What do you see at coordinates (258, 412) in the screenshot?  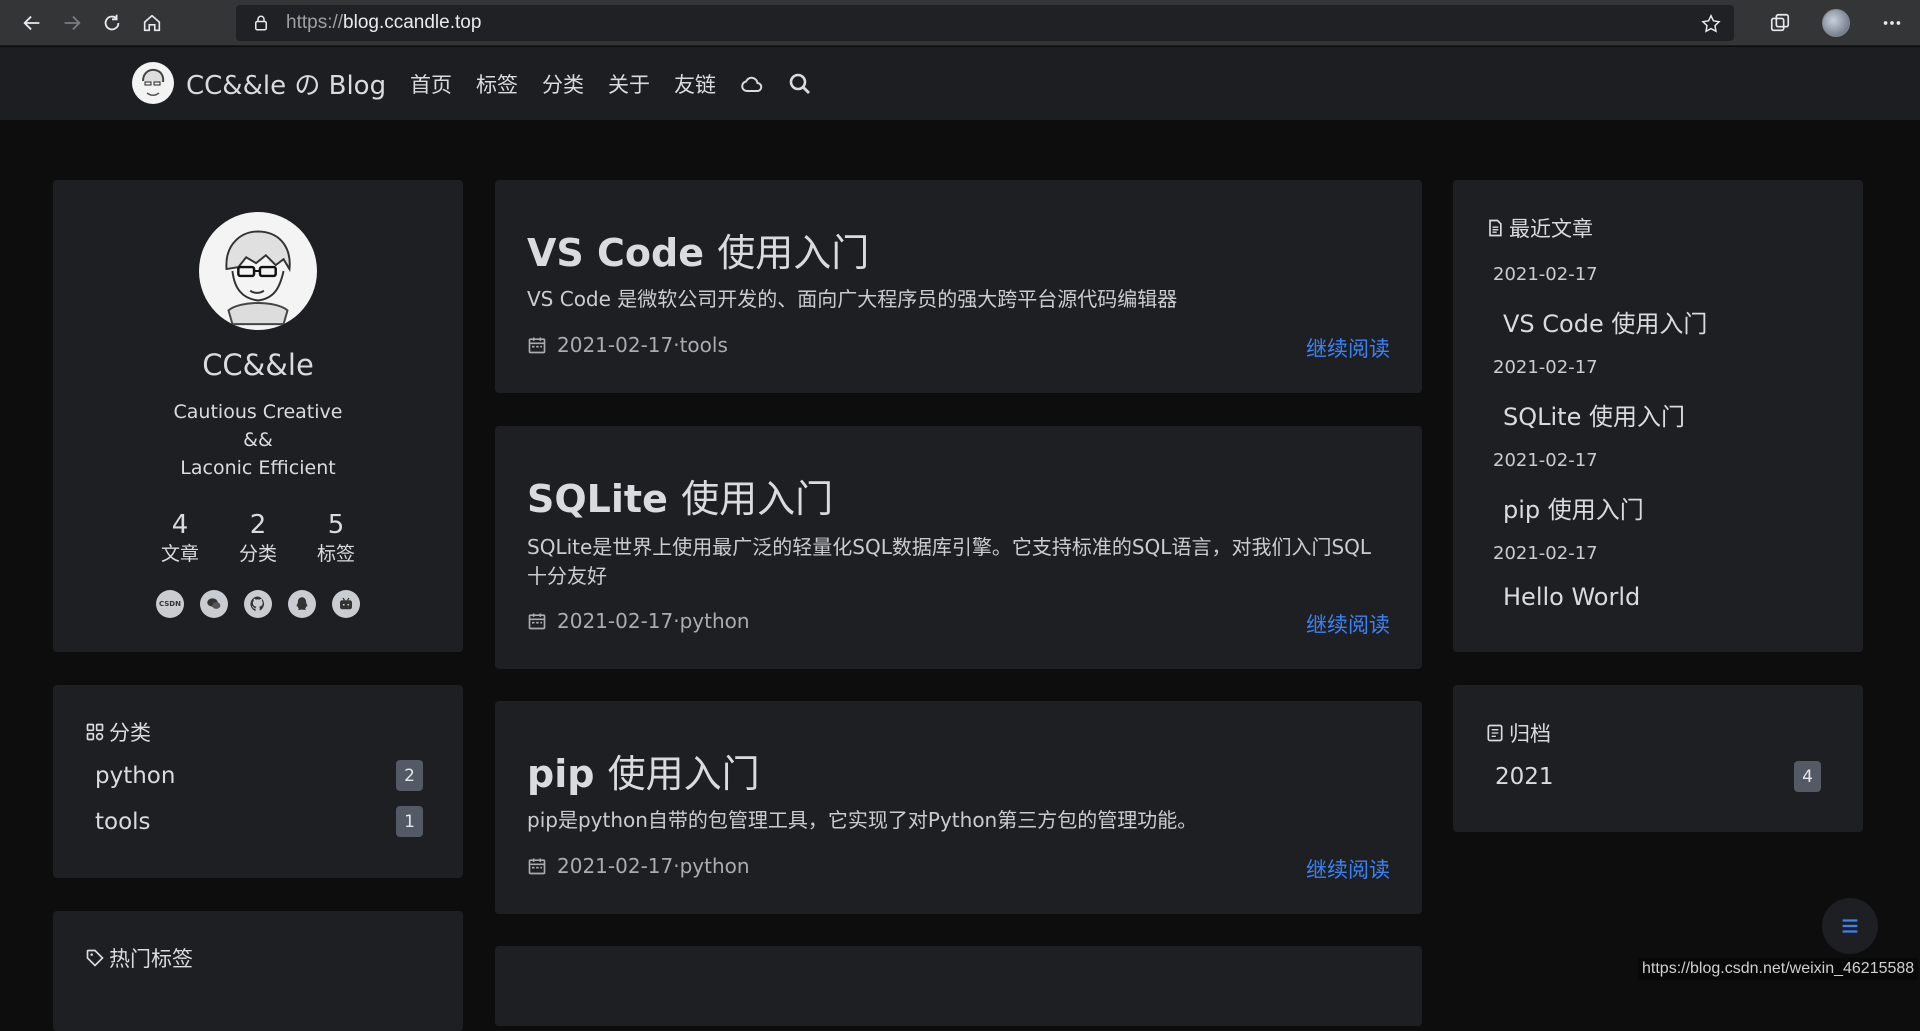 I see `bio-line: Cautious Creative` at bounding box center [258, 412].